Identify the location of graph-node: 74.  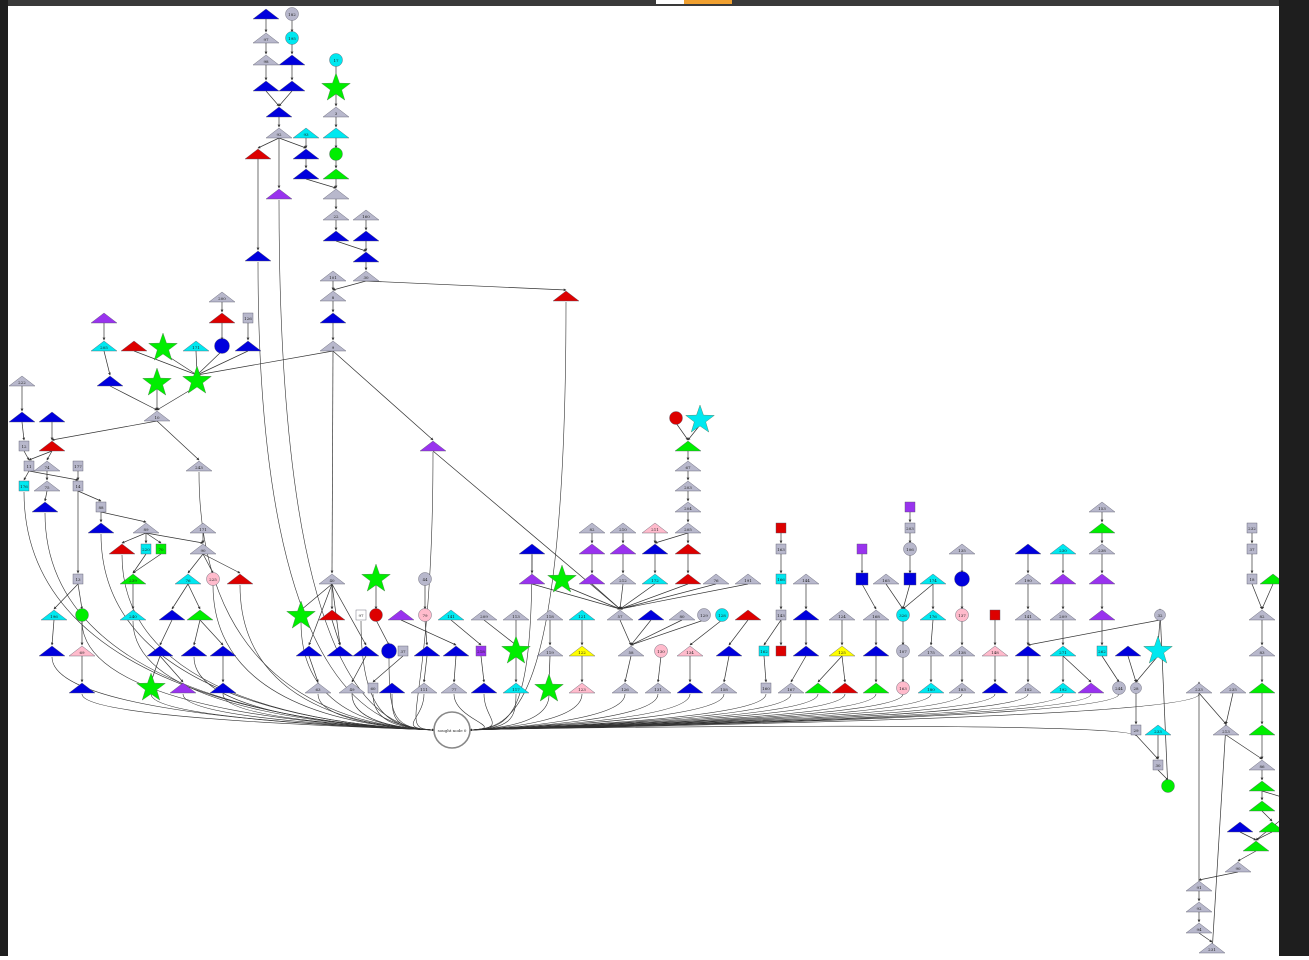
(47, 466).